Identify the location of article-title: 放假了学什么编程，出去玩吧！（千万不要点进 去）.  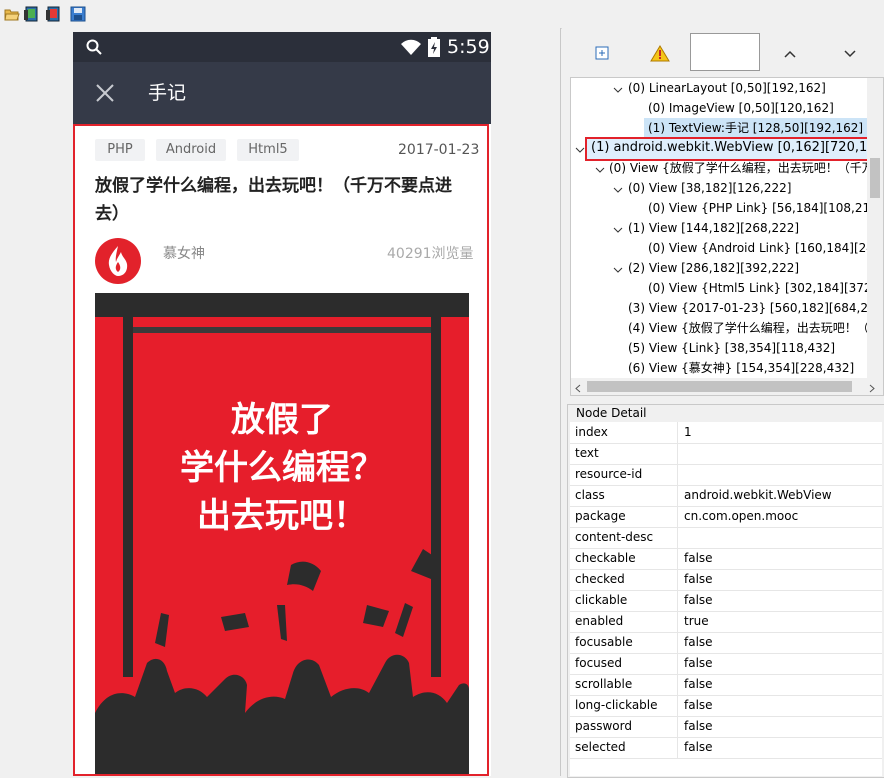
(285, 200).